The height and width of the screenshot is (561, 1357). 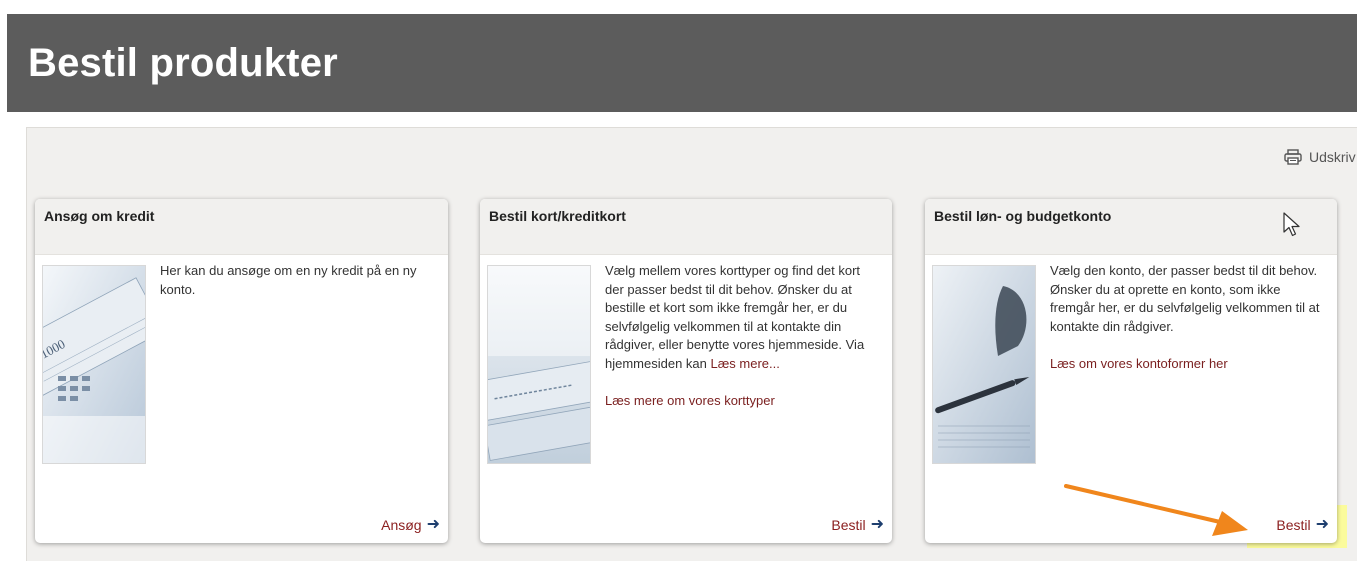 I want to click on account-types-link: Læs om vores kontoformer her, so click(x=1139, y=364).